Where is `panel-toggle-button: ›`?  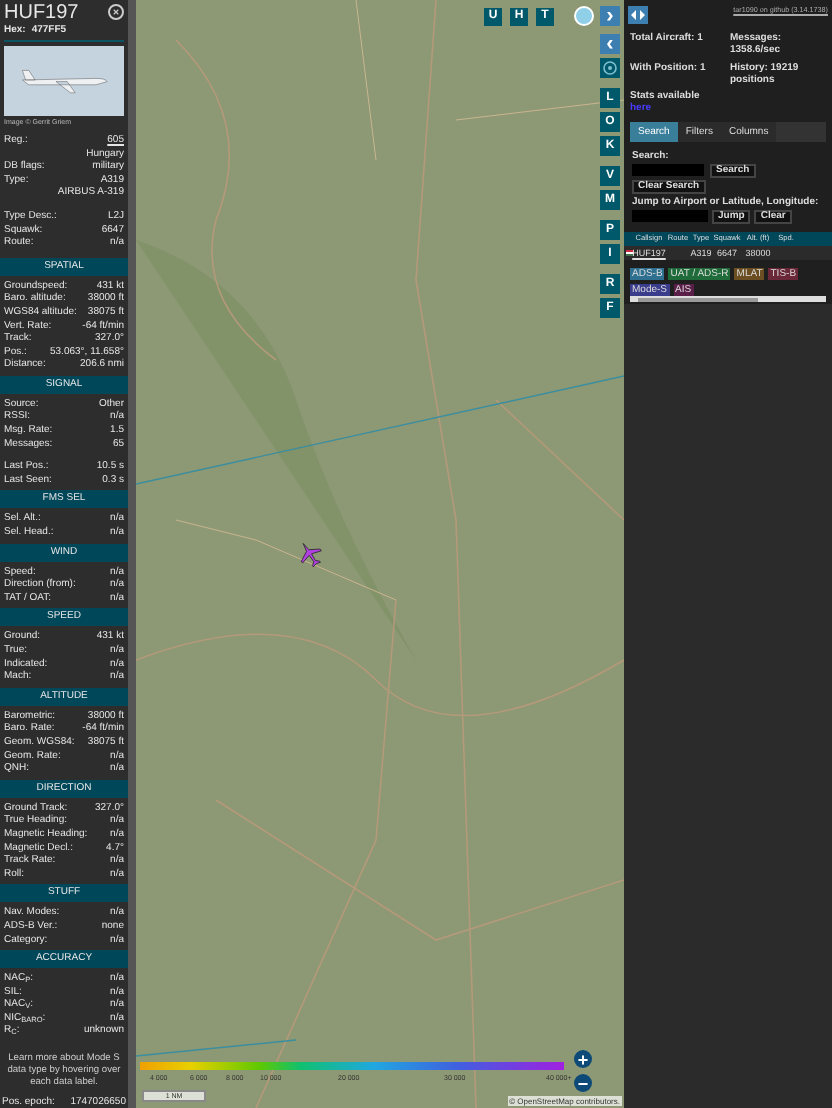
panel-toggle-button: › is located at coordinates (610, 16).